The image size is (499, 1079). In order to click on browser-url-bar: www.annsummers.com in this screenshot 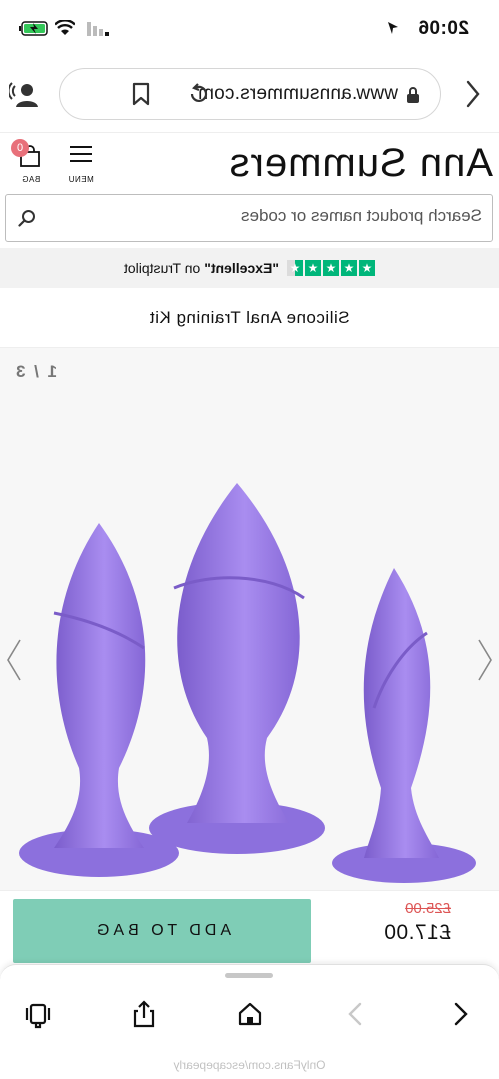, I will do `click(249, 96)`.